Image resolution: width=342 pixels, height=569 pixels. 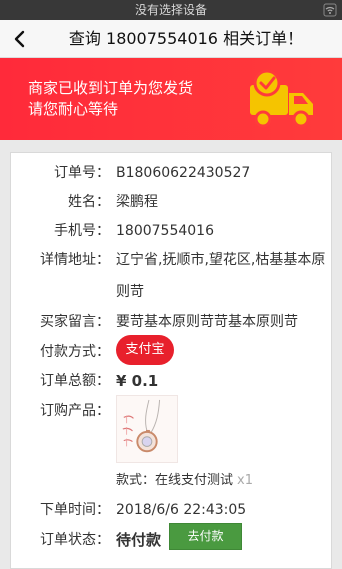 I want to click on remark-value: 要苛基本原则苛苛基本原则苛, so click(x=207, y=322).